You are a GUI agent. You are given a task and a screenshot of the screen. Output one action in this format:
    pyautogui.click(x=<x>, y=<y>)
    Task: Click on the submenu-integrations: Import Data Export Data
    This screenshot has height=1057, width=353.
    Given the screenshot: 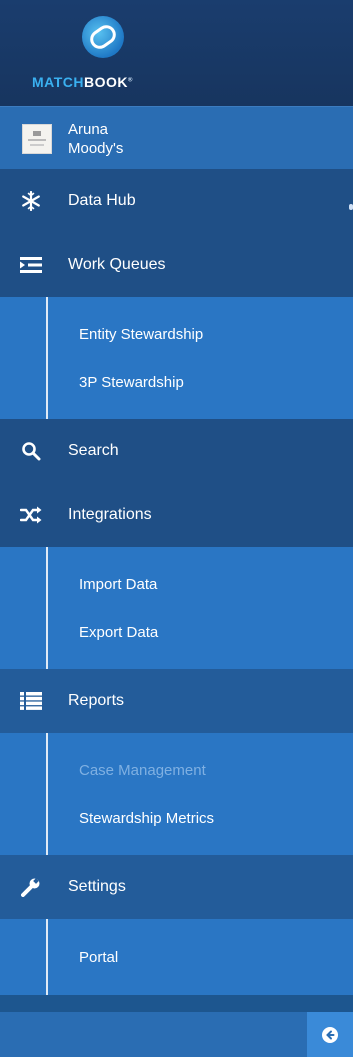 What is the action you would take?
    pyautogui.click(x=176, y=608)
    